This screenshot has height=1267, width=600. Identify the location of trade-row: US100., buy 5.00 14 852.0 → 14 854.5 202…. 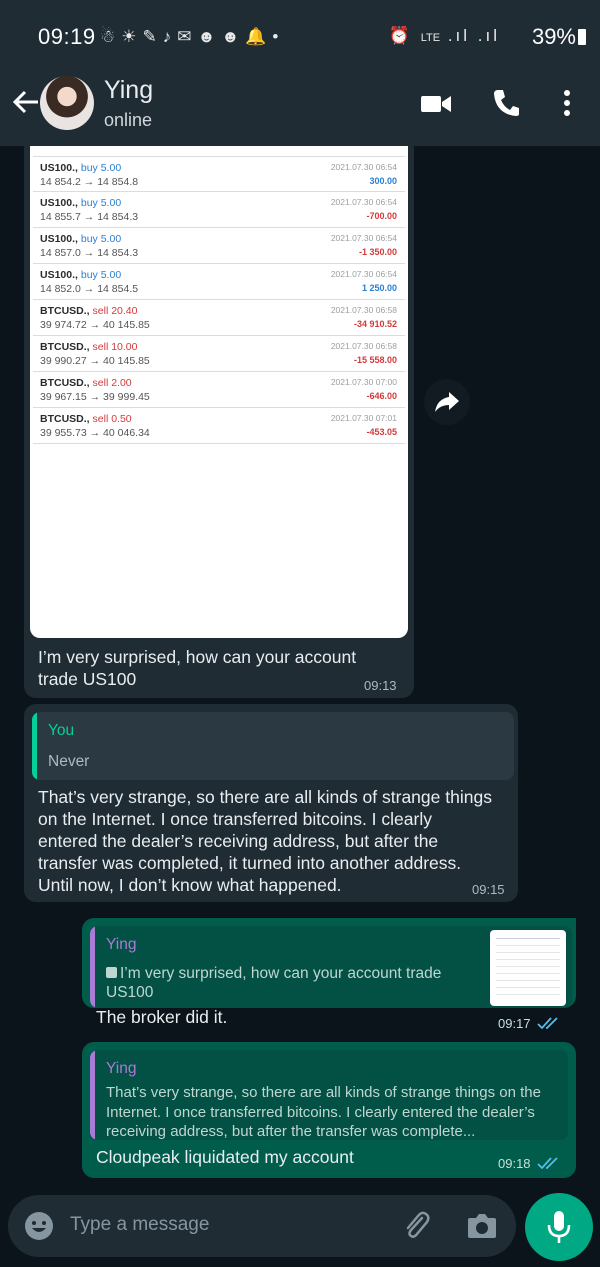
(219, 282).